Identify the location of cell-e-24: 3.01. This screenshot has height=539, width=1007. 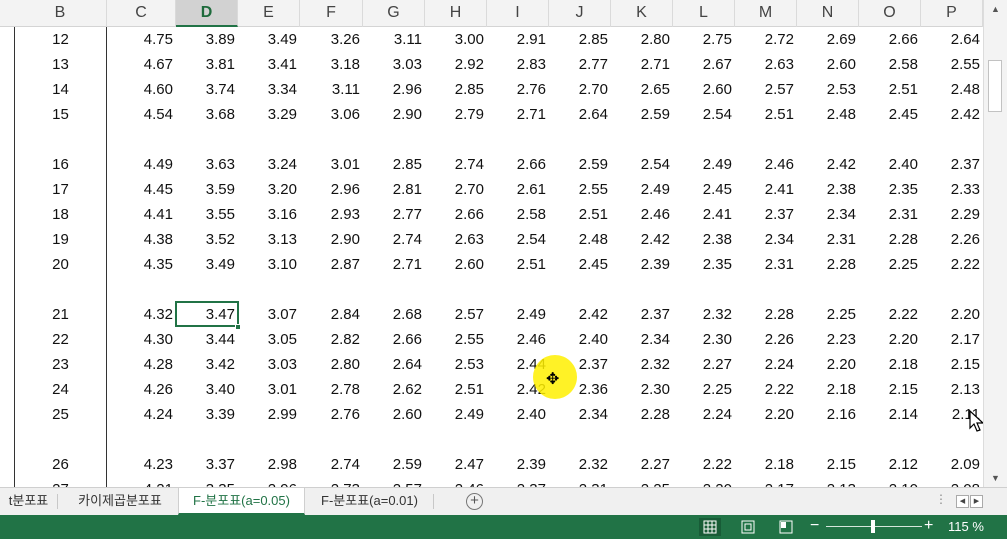
(269, 389).